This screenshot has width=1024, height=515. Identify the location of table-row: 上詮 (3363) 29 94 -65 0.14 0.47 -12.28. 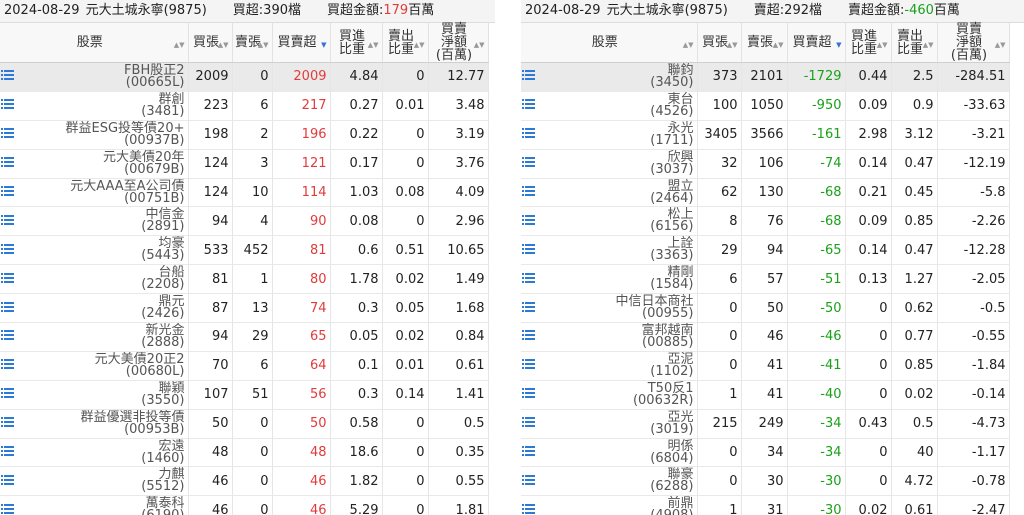
(765, 250).